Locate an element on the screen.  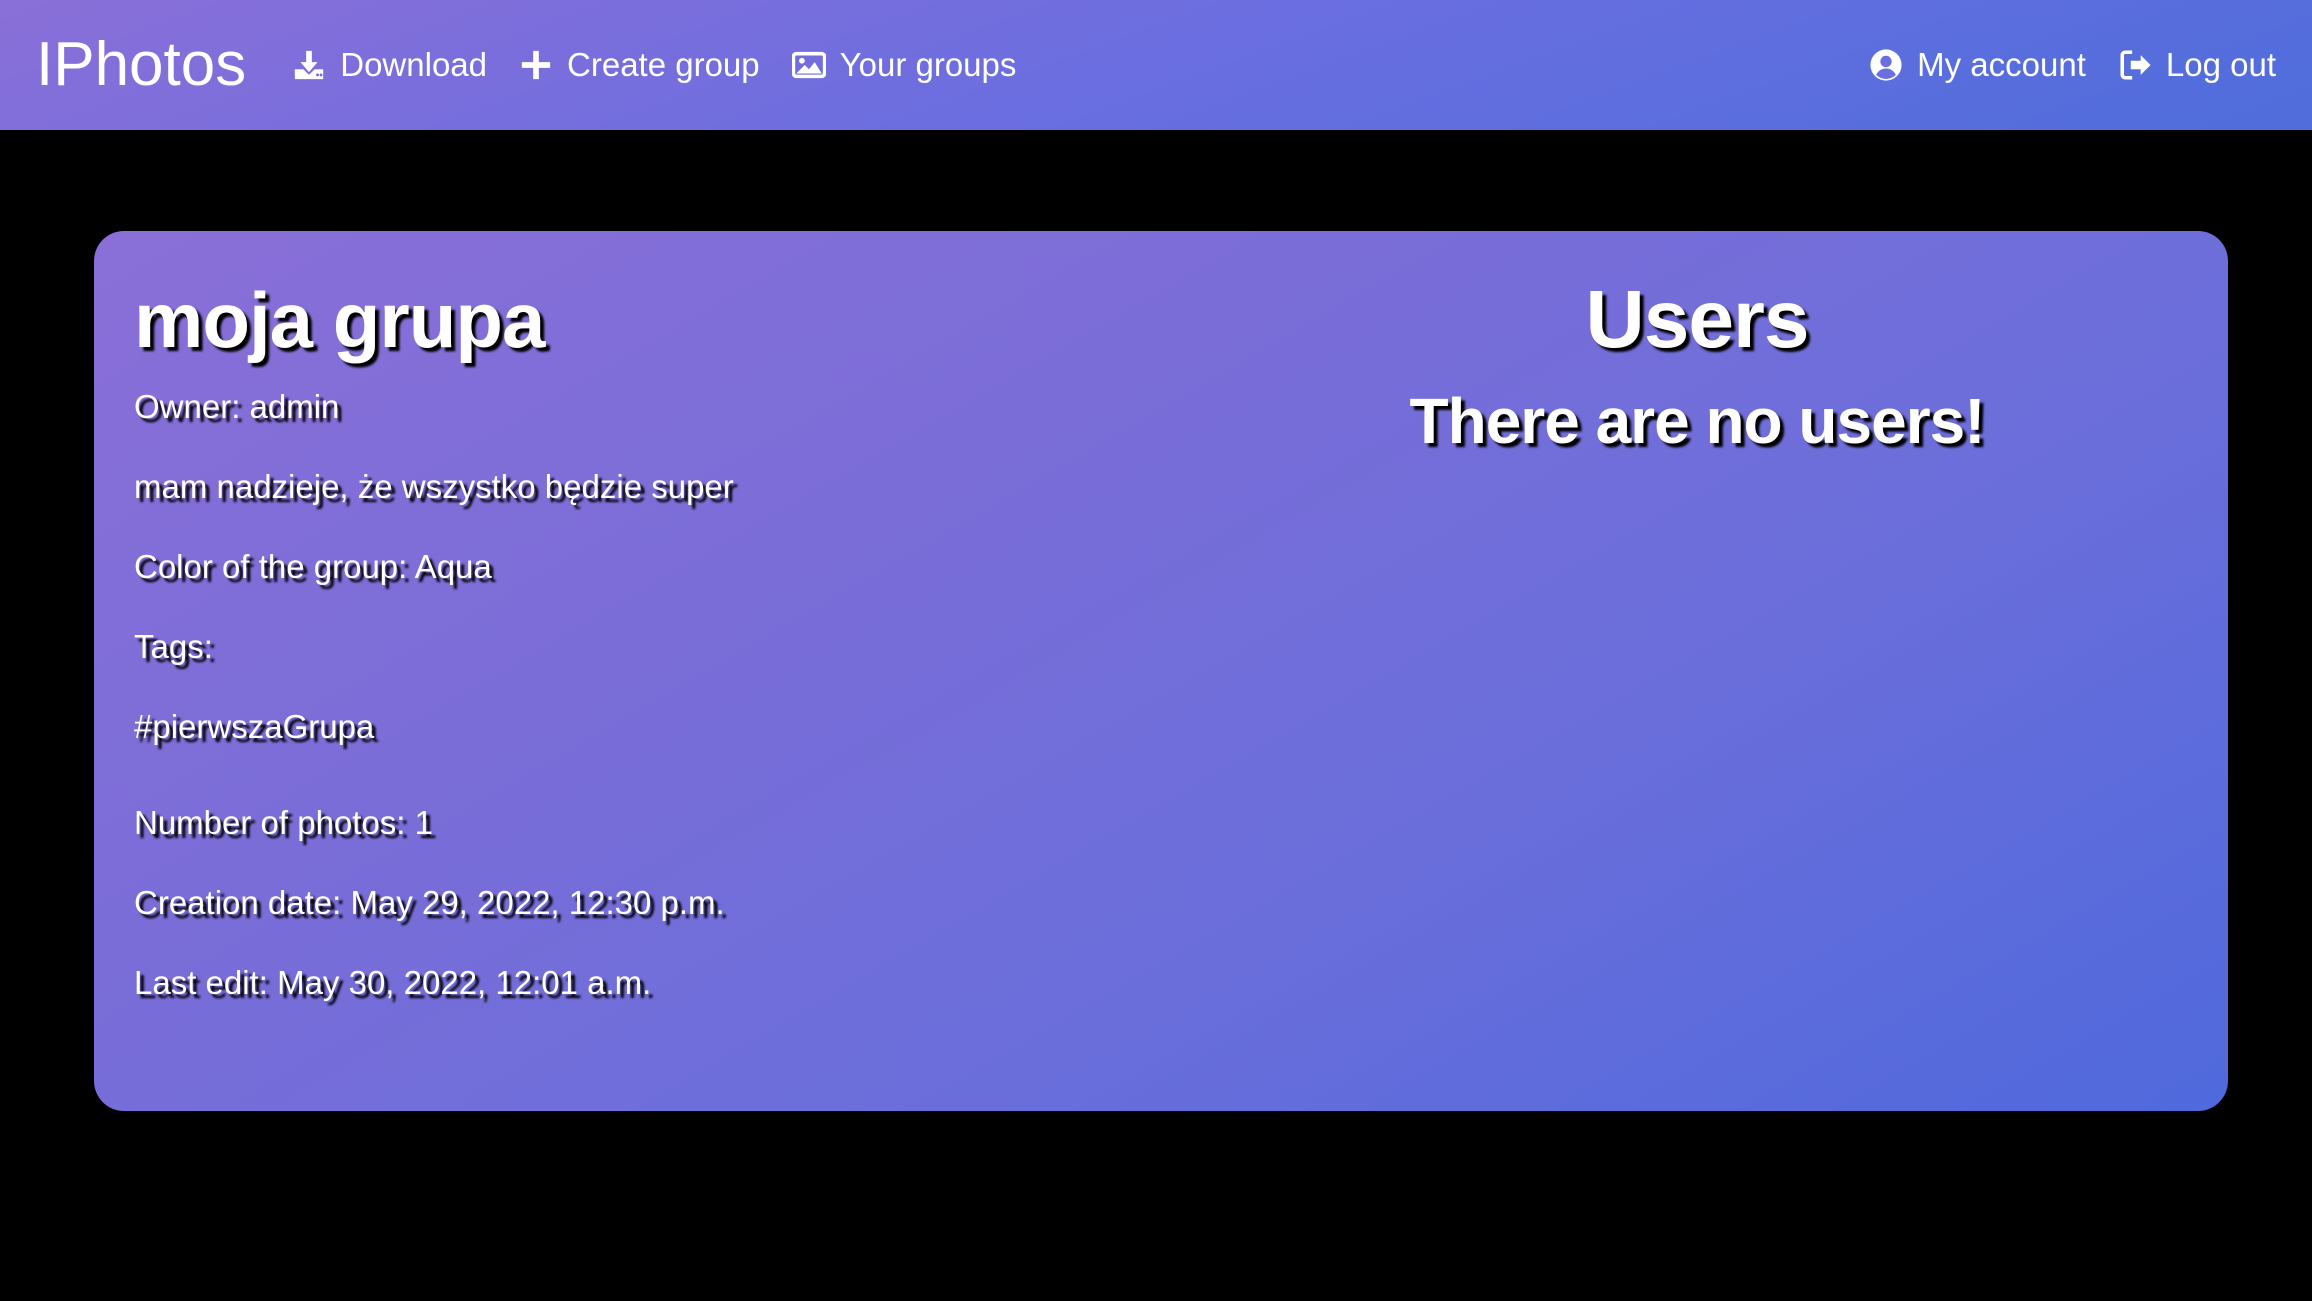
logout-icon is located at coordinates (2135, 65).